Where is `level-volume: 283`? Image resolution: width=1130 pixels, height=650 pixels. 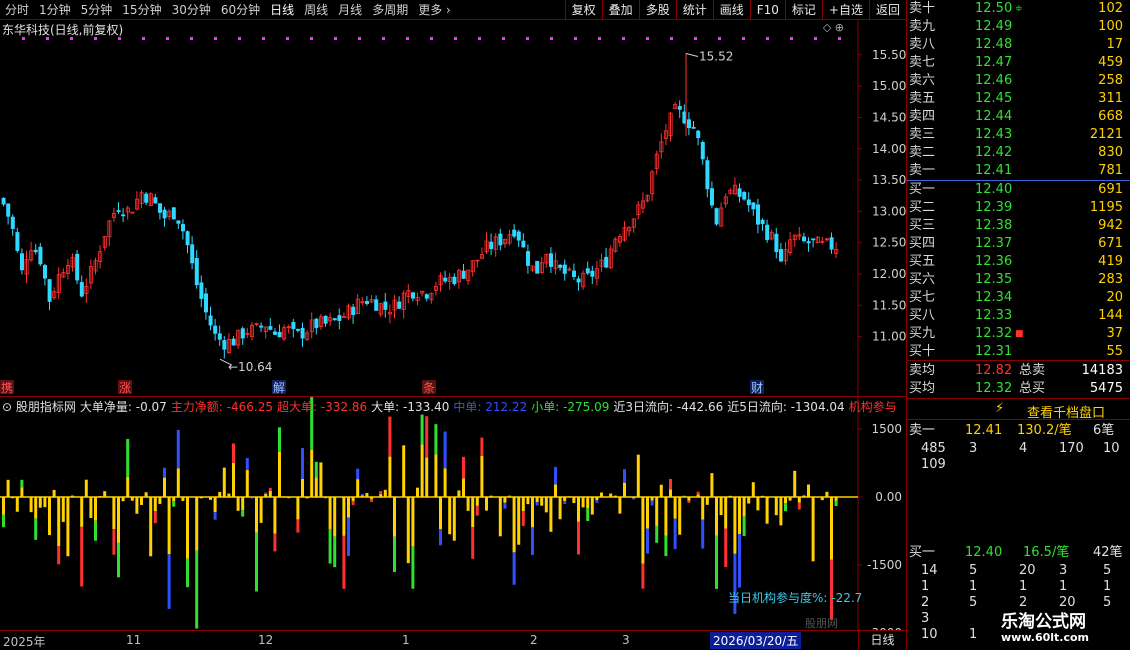 level-volume: 283 is located at coordinates (1110, 279).